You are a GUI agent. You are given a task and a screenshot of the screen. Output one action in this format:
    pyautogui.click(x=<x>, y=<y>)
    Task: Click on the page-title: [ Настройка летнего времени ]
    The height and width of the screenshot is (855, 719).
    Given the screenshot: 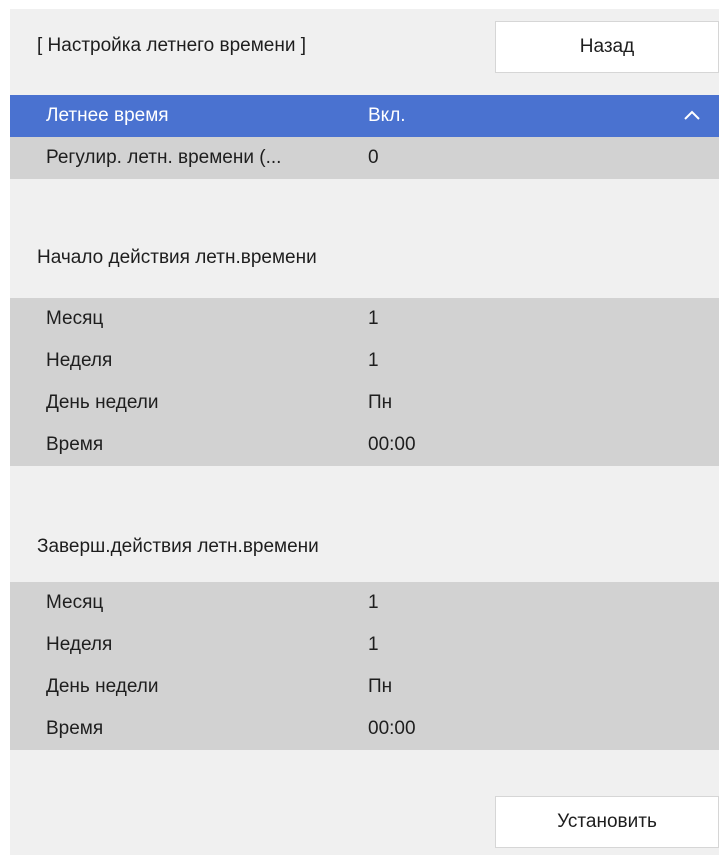 What is the action you would take?
    pyautogui.click(x=172, y=45)
    